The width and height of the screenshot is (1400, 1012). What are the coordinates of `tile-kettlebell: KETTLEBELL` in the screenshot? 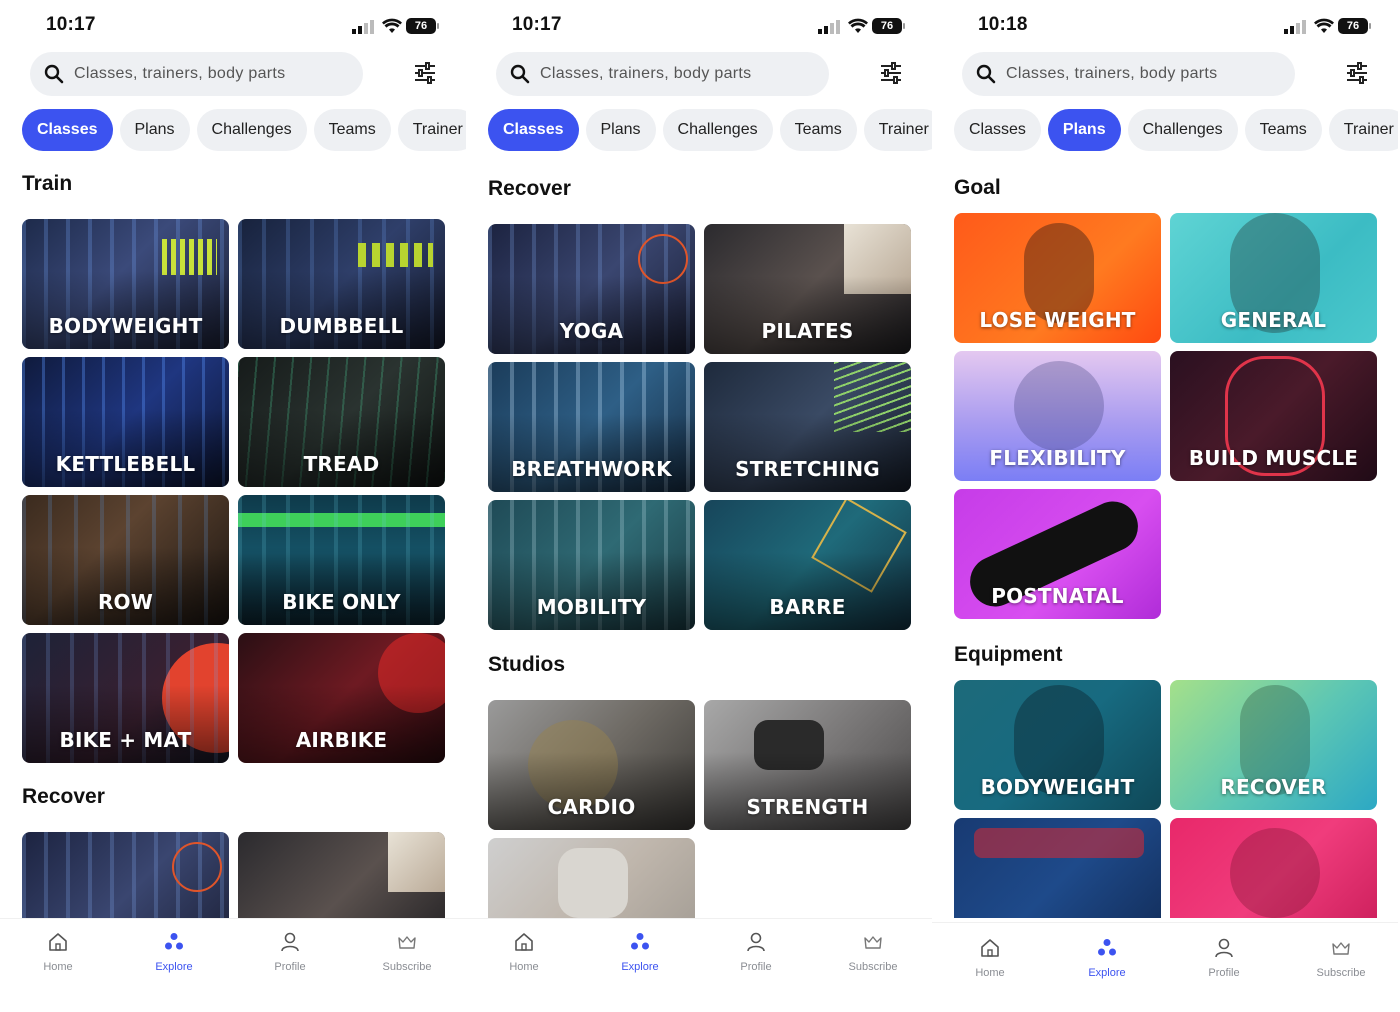 It's located at (125, 422).